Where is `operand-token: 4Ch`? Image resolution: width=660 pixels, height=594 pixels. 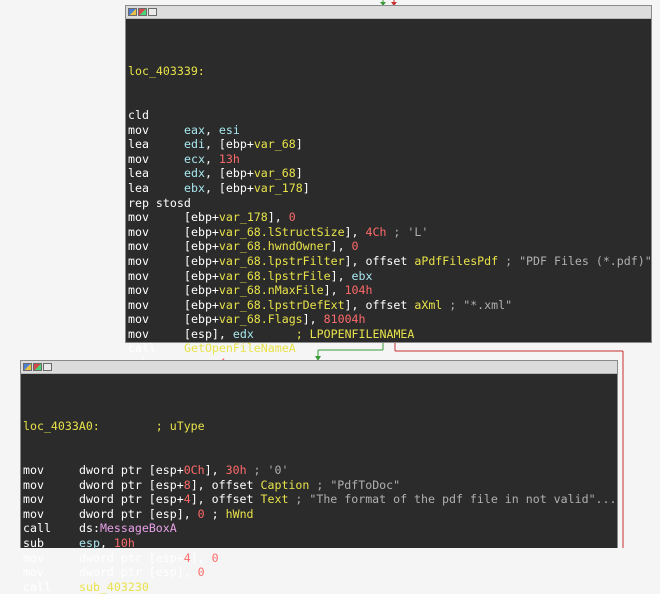
operand-token: 4Ch is located at coordinates (376, 231).